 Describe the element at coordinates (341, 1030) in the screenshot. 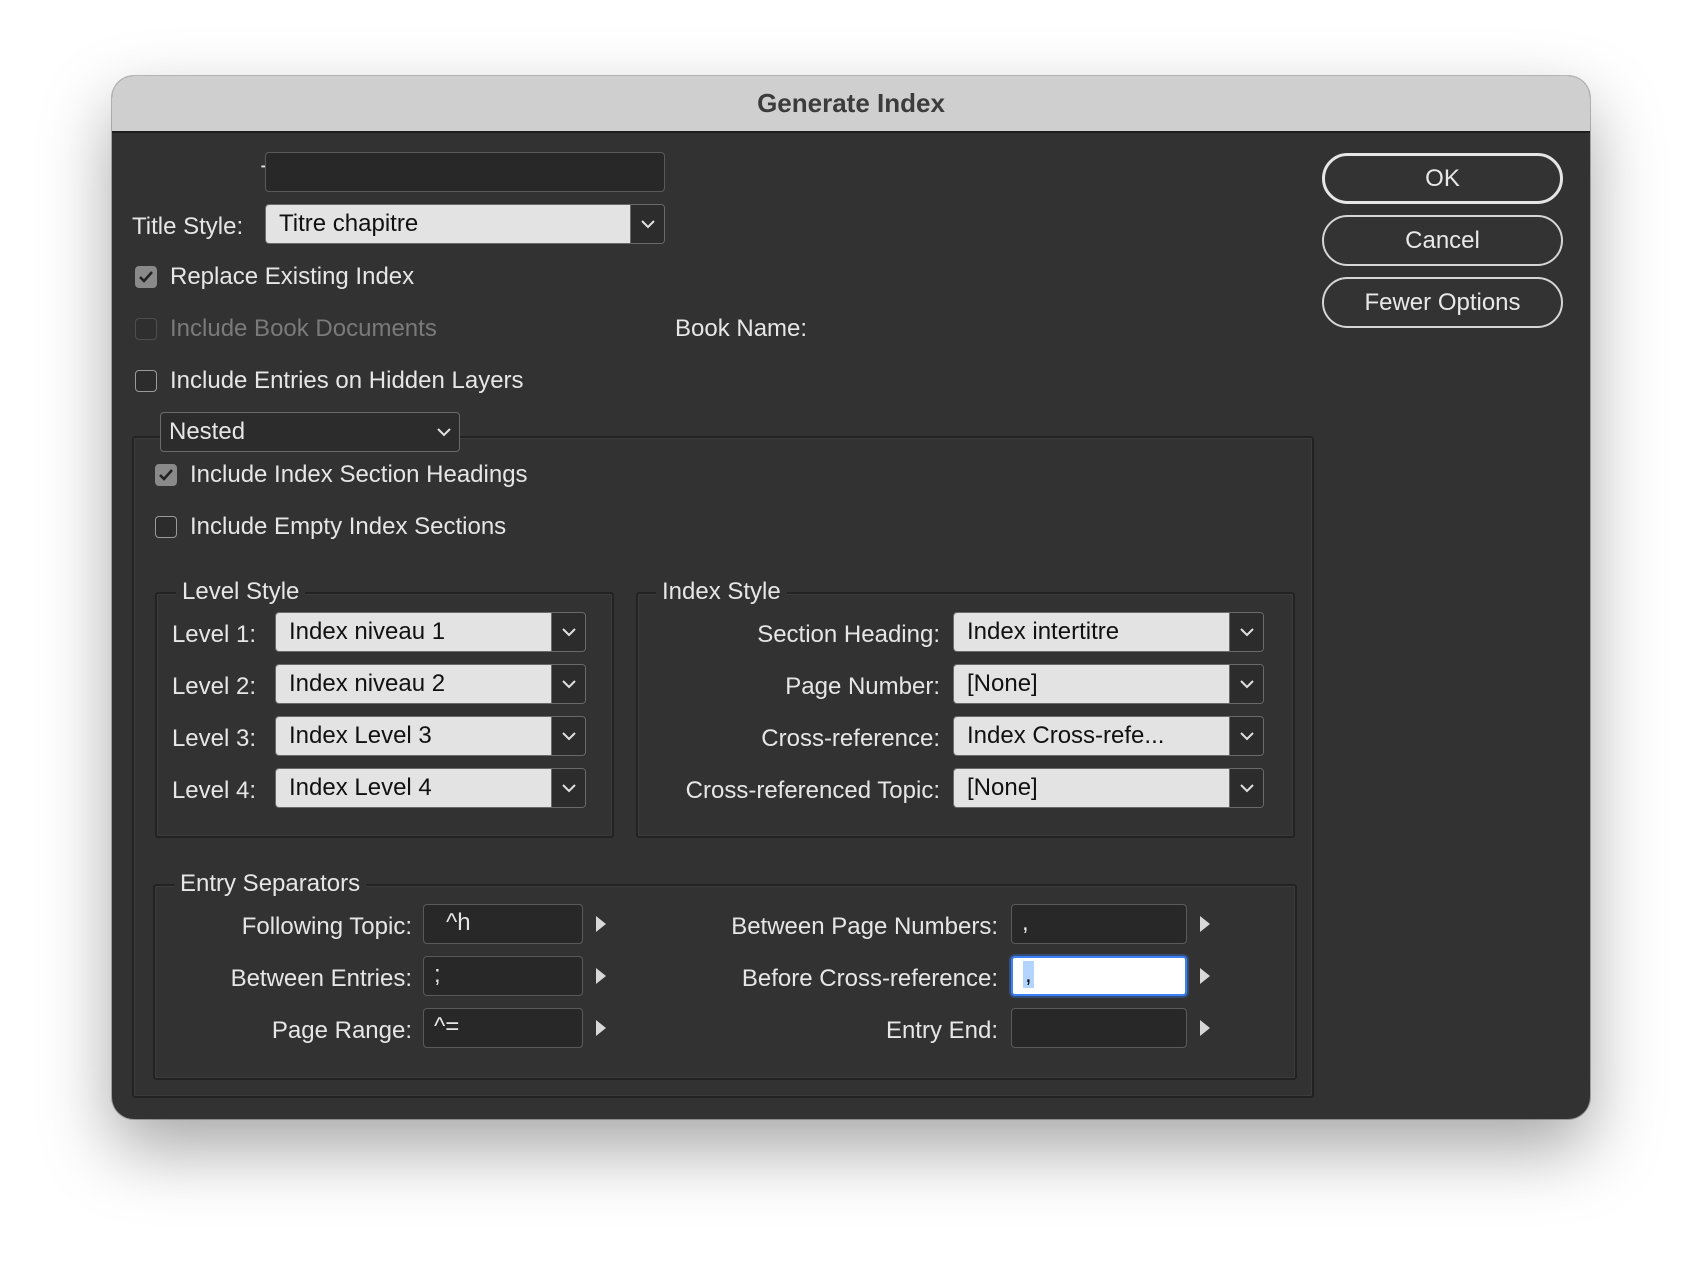

I see `page-range-label: Page Range:` at that location.